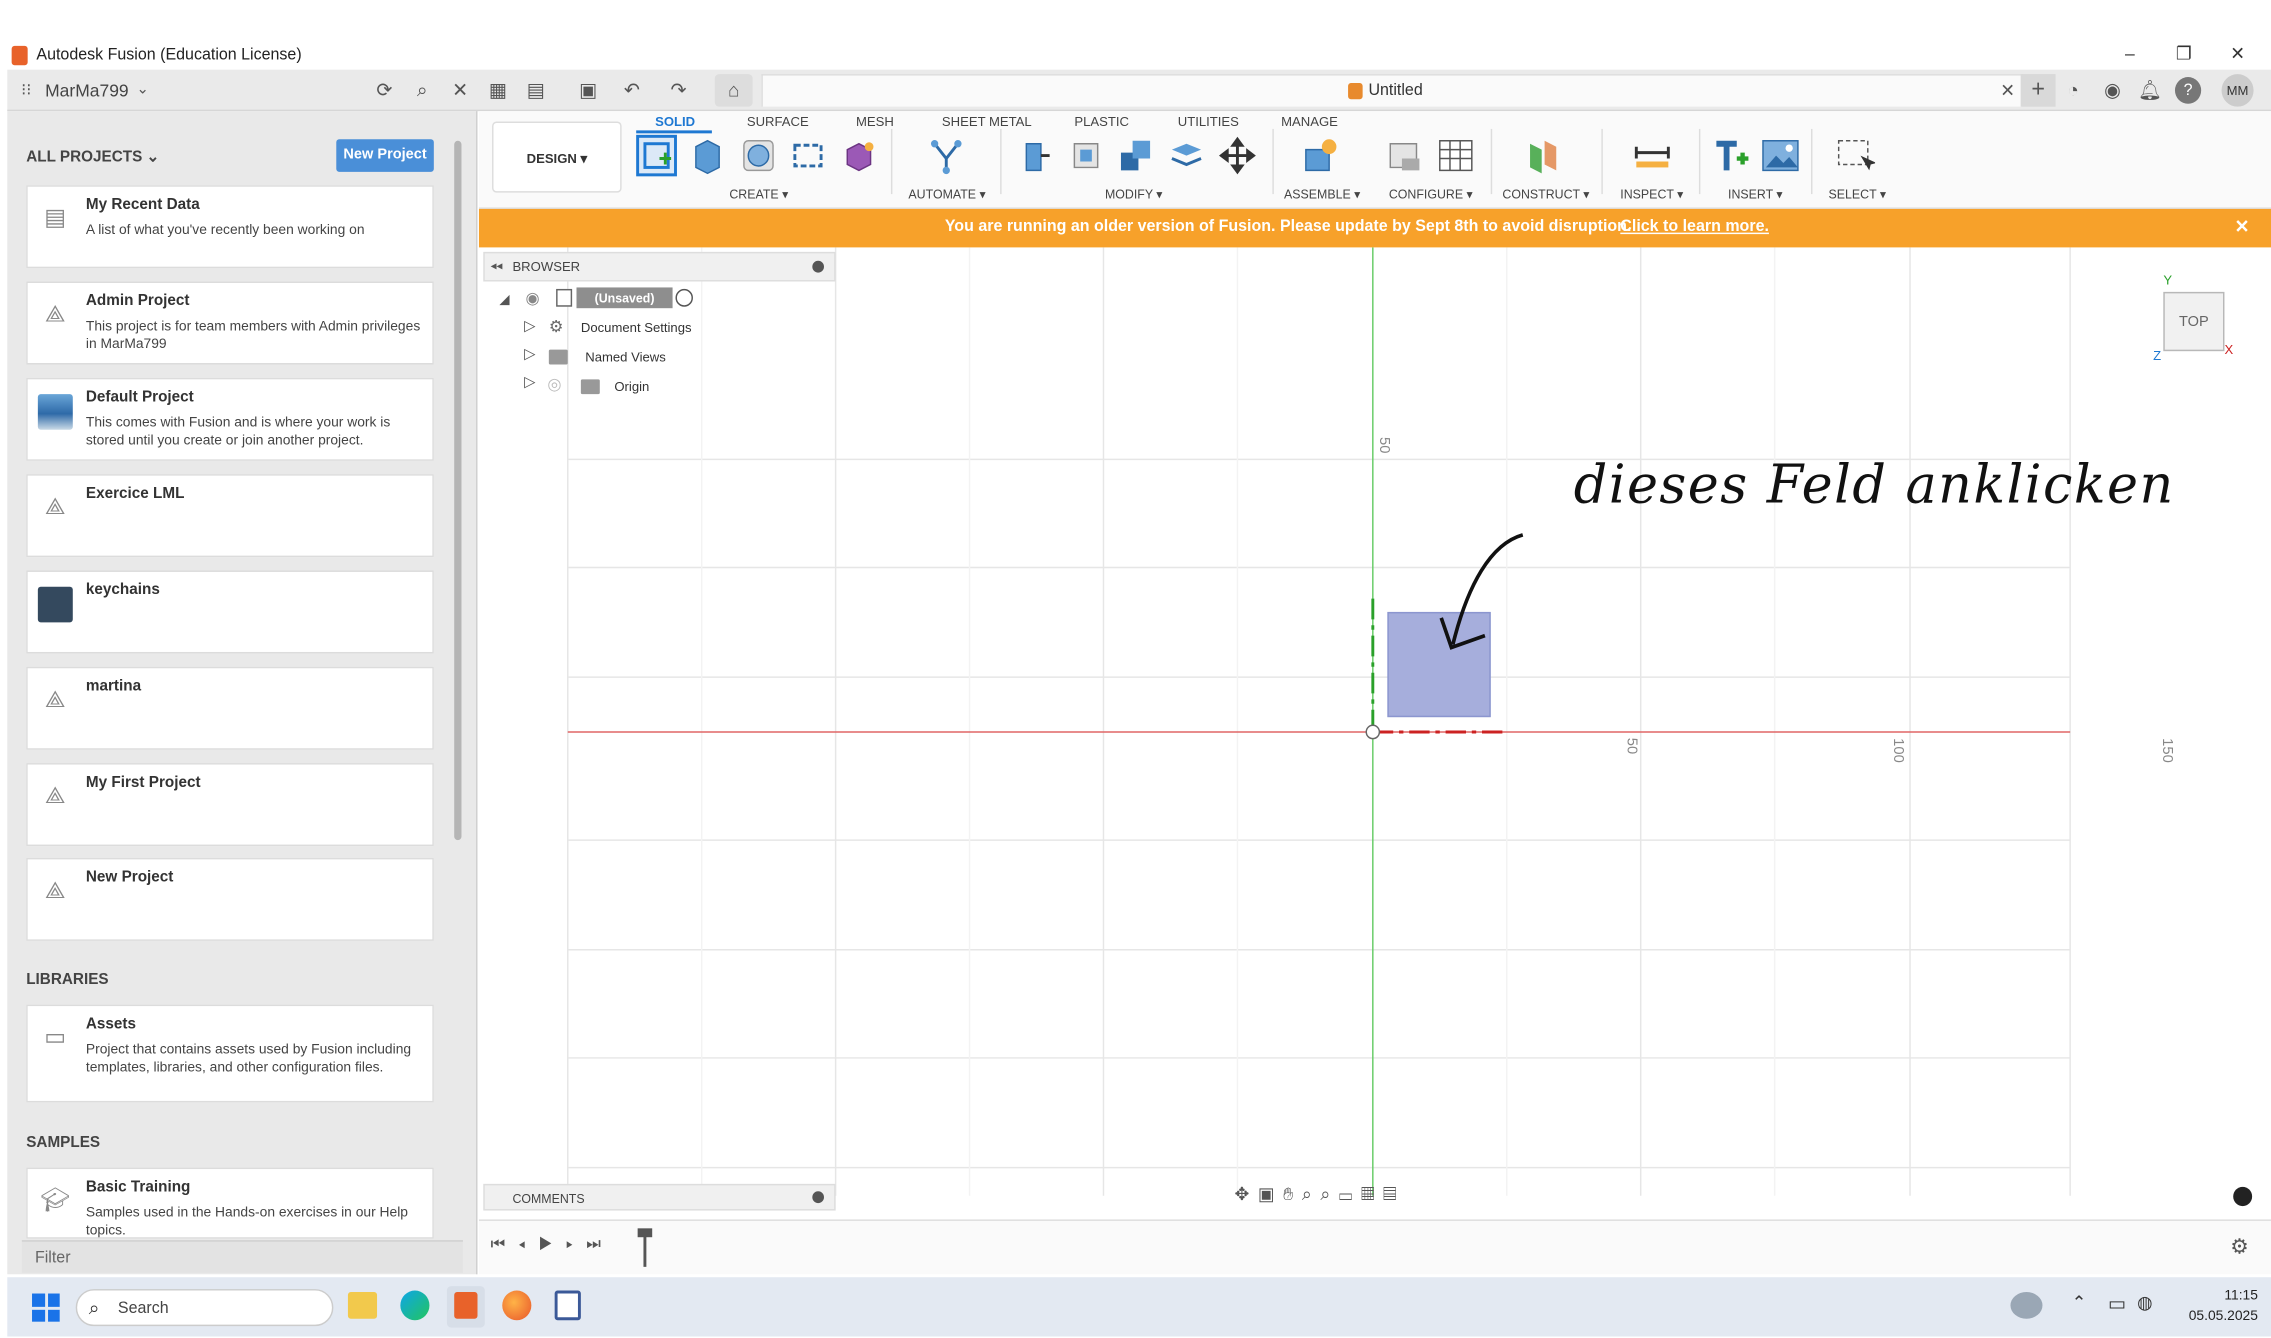 Image resolution: width=2271 pixels, height=1338 pixels. Describe the element at coordinates (1320, 155) in the screenshot. I see `new-component-icon` at that location.